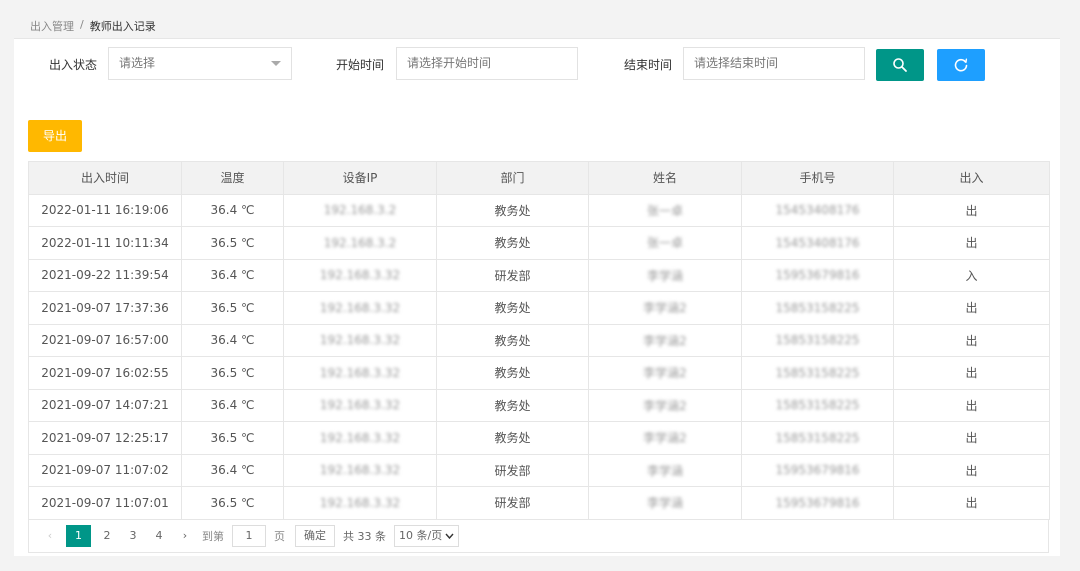 The image size is (1080, 571). What do you see at coordinates (105, 503) in the screenshot?
I see `cell-time: 2021-09-07 11:07:01` at bounding box center [105, 503].